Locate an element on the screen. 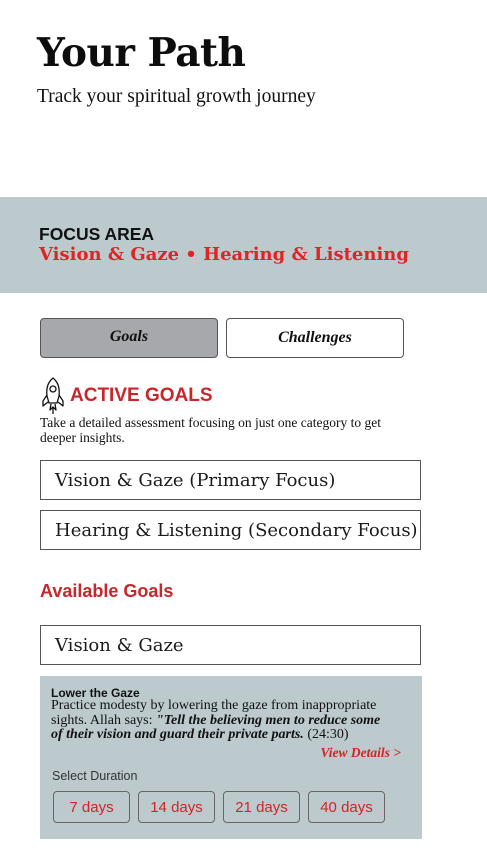 The height and width of the screenshot is (862, 487). view-details-link: View Details > is located at coordinates (361, 753).